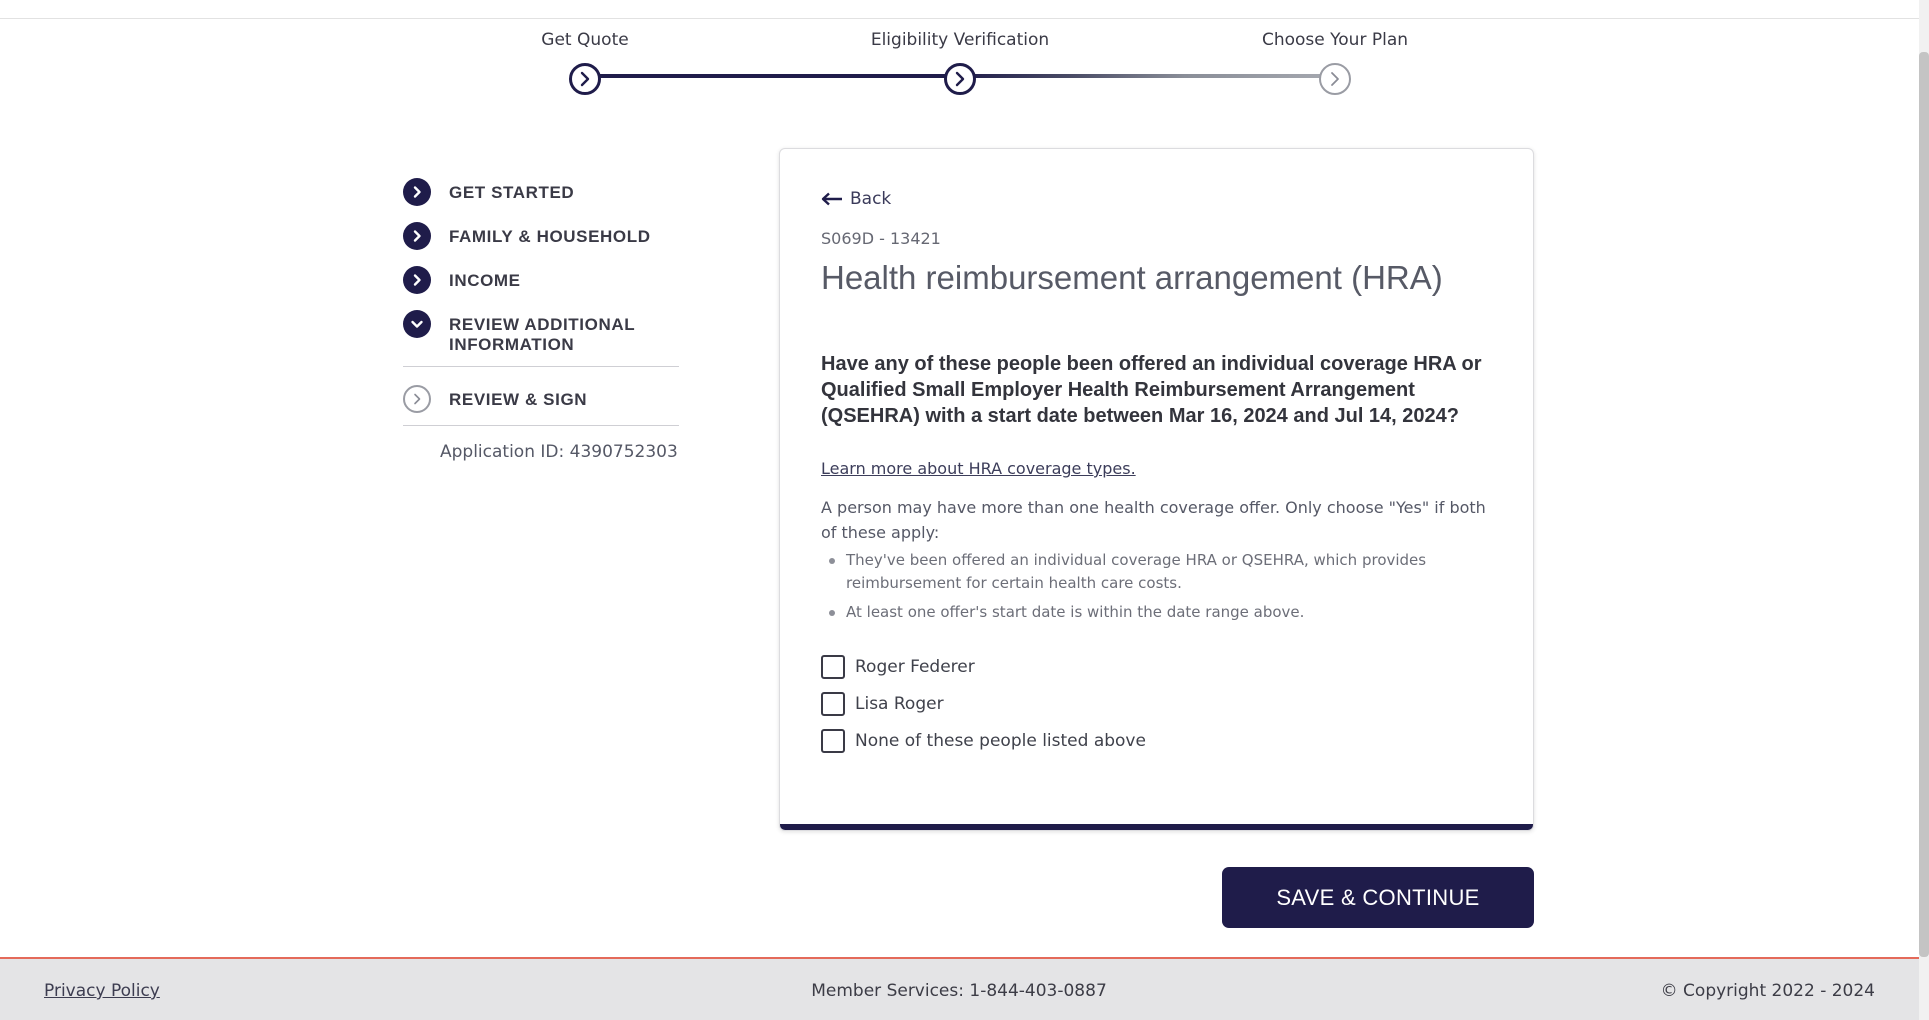 The image size is (1929, 1020). I want to click on sidebar-item-income: INCOME, so click(541, 288).